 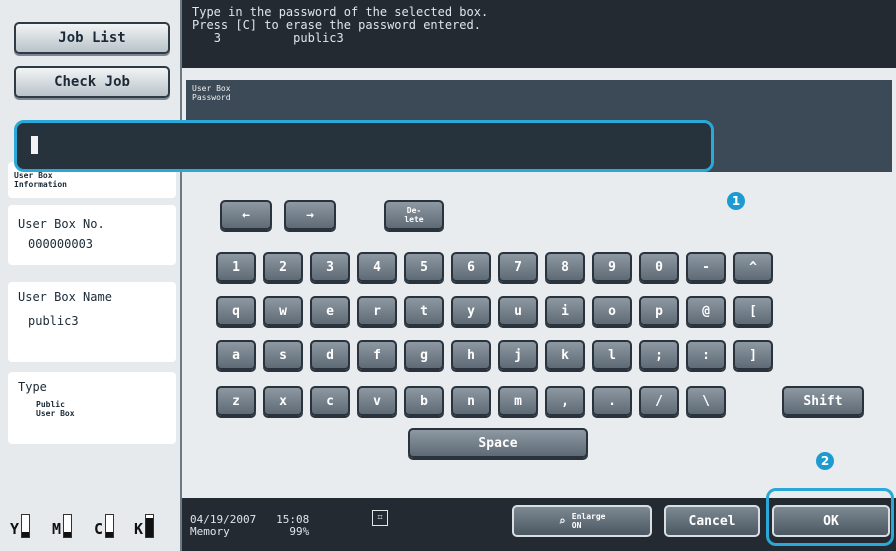 What do you see at coordinates (377, 311) in the screenshot?
I see `key-2-4: r` at bounding box center [377, 311].